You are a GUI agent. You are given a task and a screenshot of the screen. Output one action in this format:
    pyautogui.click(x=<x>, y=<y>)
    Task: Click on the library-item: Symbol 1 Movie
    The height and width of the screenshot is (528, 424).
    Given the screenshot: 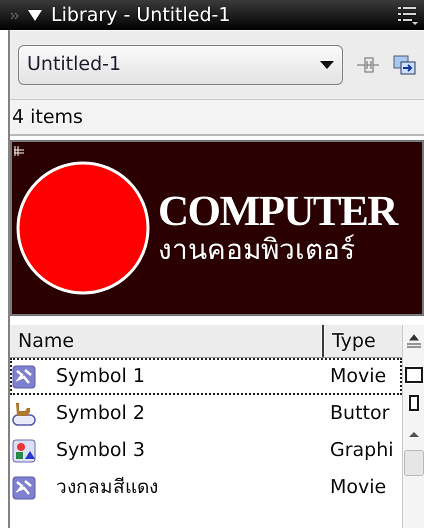 What is the action you would take?
    pyautogui.click(x=206, y=376)
    